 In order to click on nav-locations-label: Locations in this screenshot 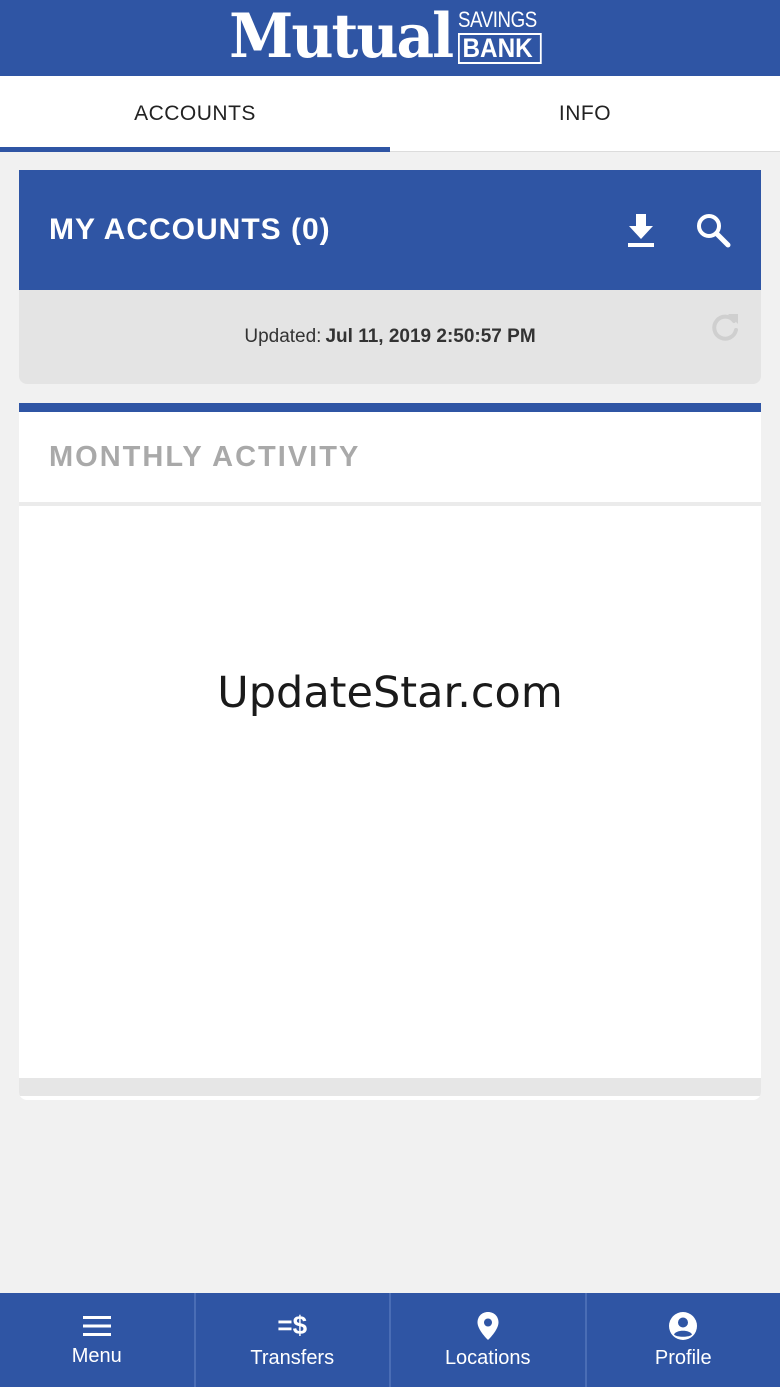, I will do `click(487, 1357)`.